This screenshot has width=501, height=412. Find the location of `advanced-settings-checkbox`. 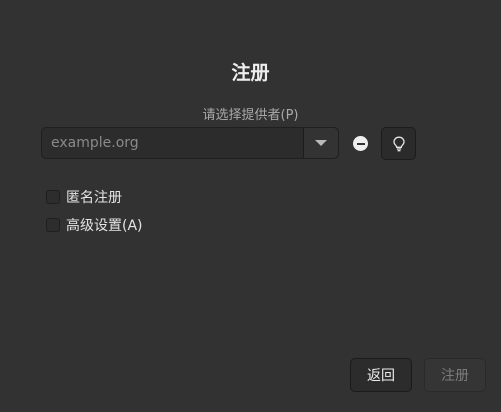

advanced-settings-checkbox is located at coordinates (53, 225).